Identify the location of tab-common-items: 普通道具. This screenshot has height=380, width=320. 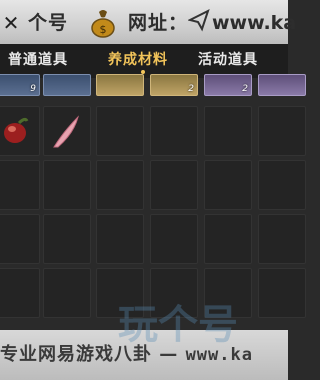
(38, 61).